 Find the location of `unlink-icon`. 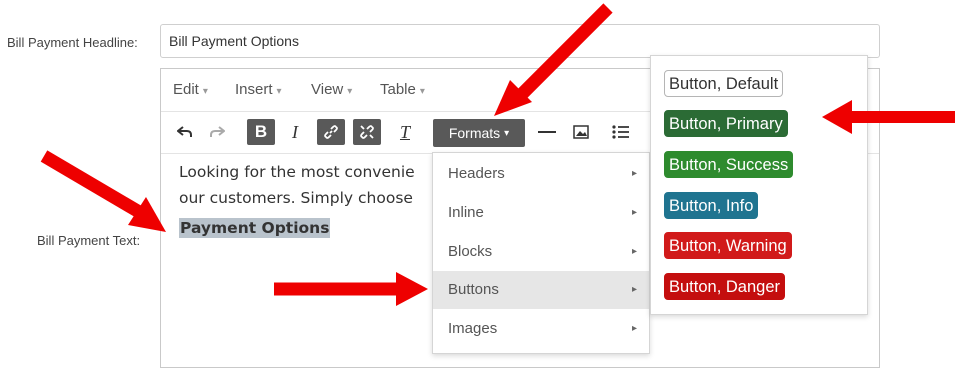

unlink-icon is located at coordinates (367, 132).